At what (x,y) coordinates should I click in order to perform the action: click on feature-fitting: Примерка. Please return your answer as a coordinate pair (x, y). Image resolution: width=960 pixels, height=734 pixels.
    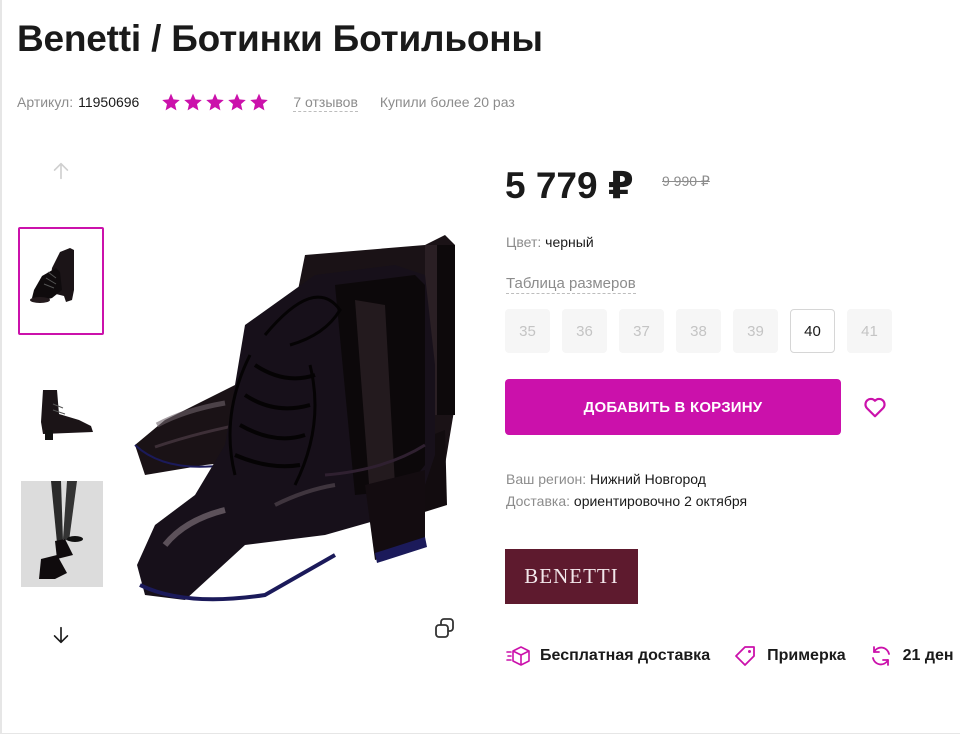
    Looking at the image, I should click on (789, 656).